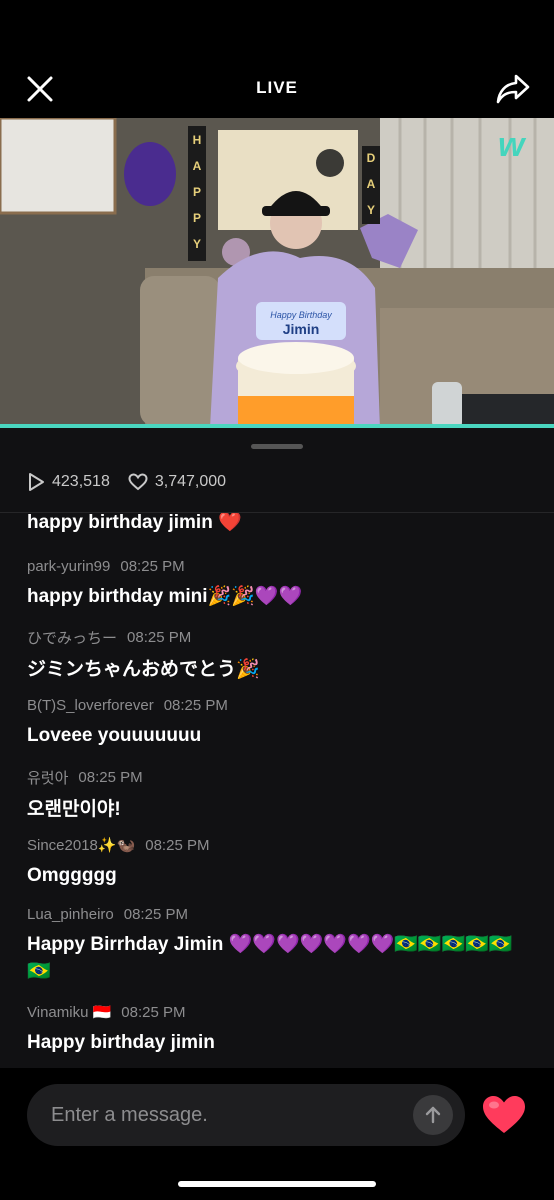 The width and height of the screenshot is (554, 1200). Describe the element at coordinates (121, 1042) in the screenshot. I see `chat-message-text: Happy birthday jimin` at that location.